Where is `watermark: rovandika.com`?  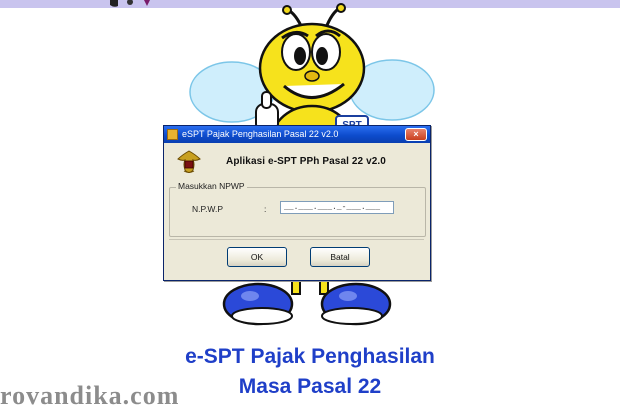
watermark: rovandika.com is located at coordinates (90, 395).